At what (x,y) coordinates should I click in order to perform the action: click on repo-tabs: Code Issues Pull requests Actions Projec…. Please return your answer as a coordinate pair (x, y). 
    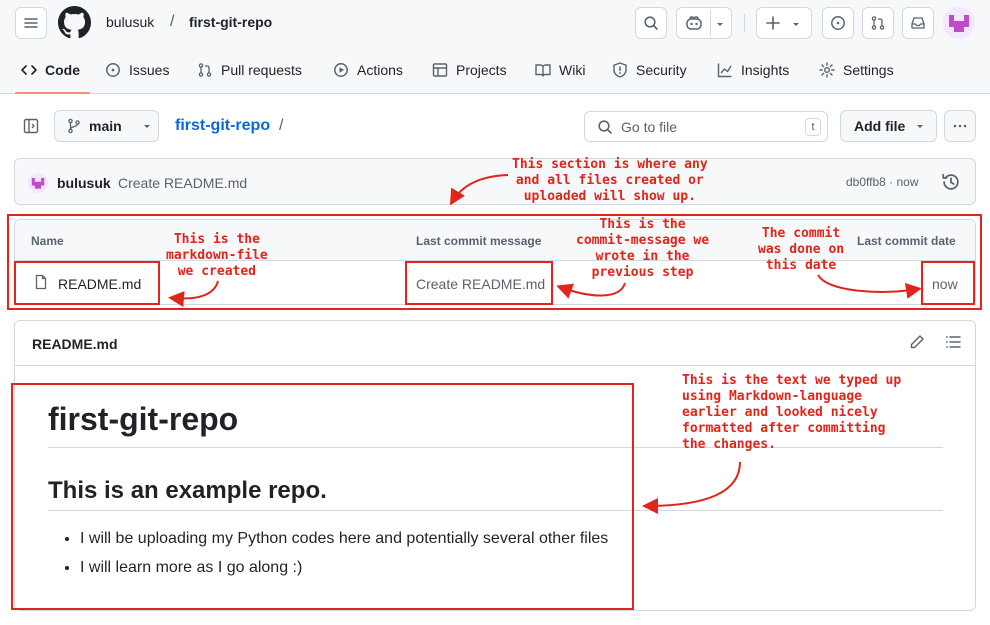
    Looking at the image, I should click on (495, 73).